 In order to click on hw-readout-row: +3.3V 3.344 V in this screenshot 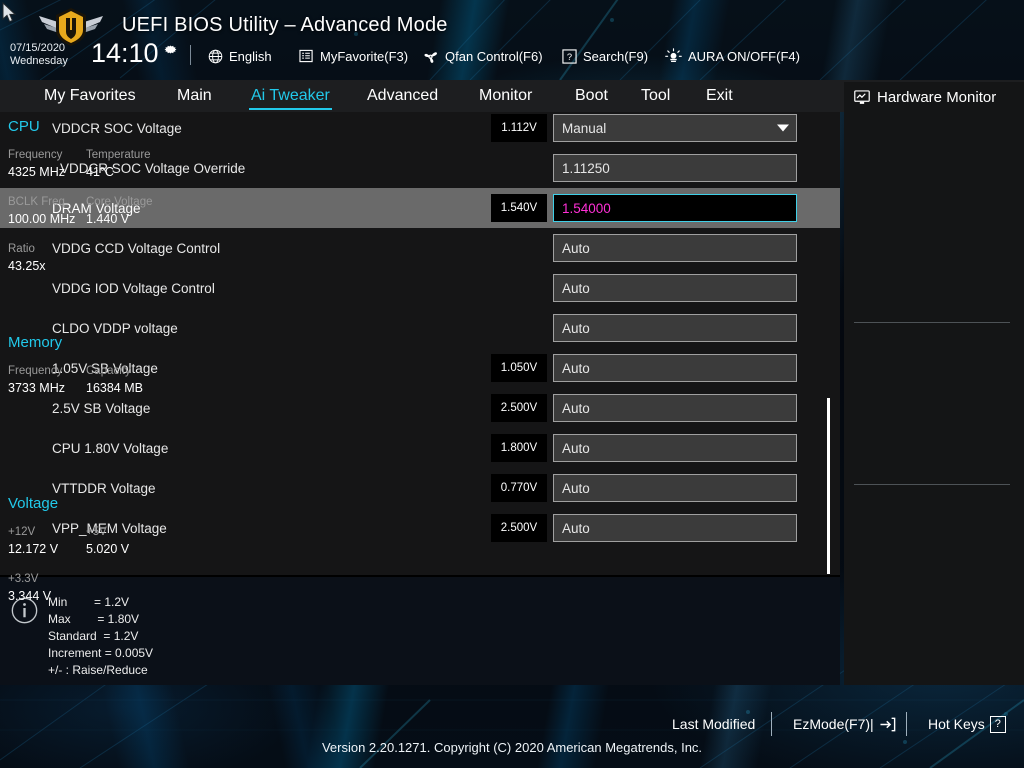, I will do `click(90, 588)`.